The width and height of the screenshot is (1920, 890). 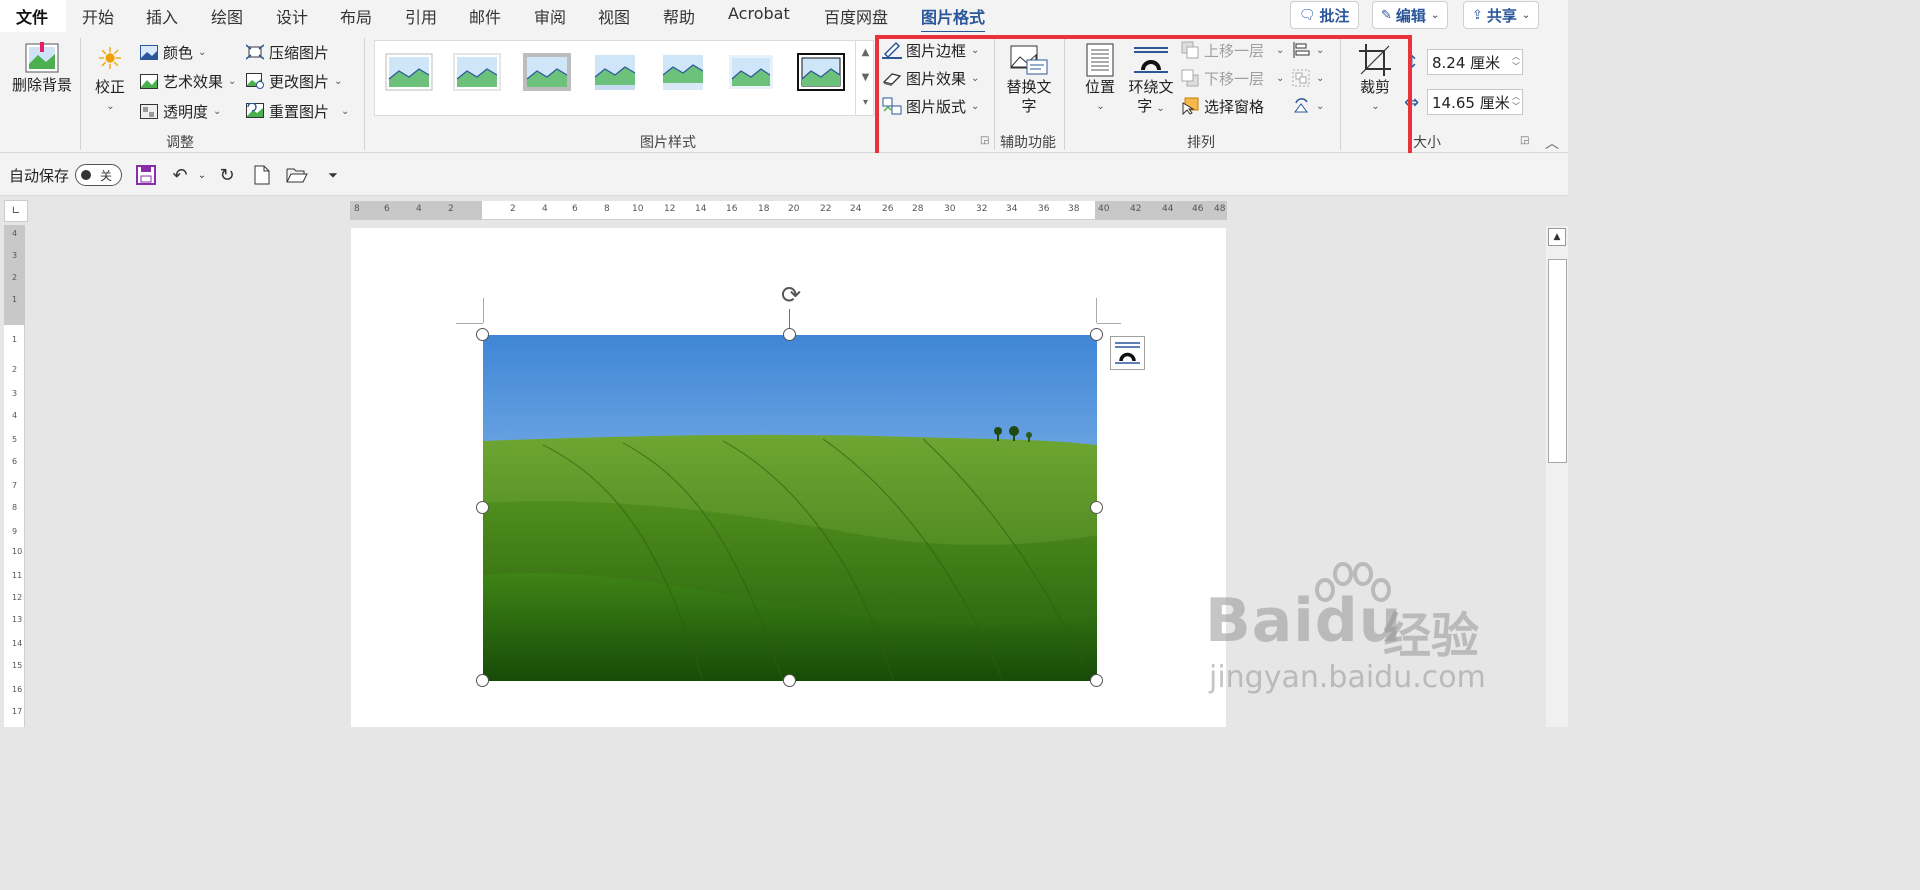 What do you see at coordinates (1374, 87) in the screenshot?
I see `crop-label: 裁剪` at bounding box center [1374, 87].